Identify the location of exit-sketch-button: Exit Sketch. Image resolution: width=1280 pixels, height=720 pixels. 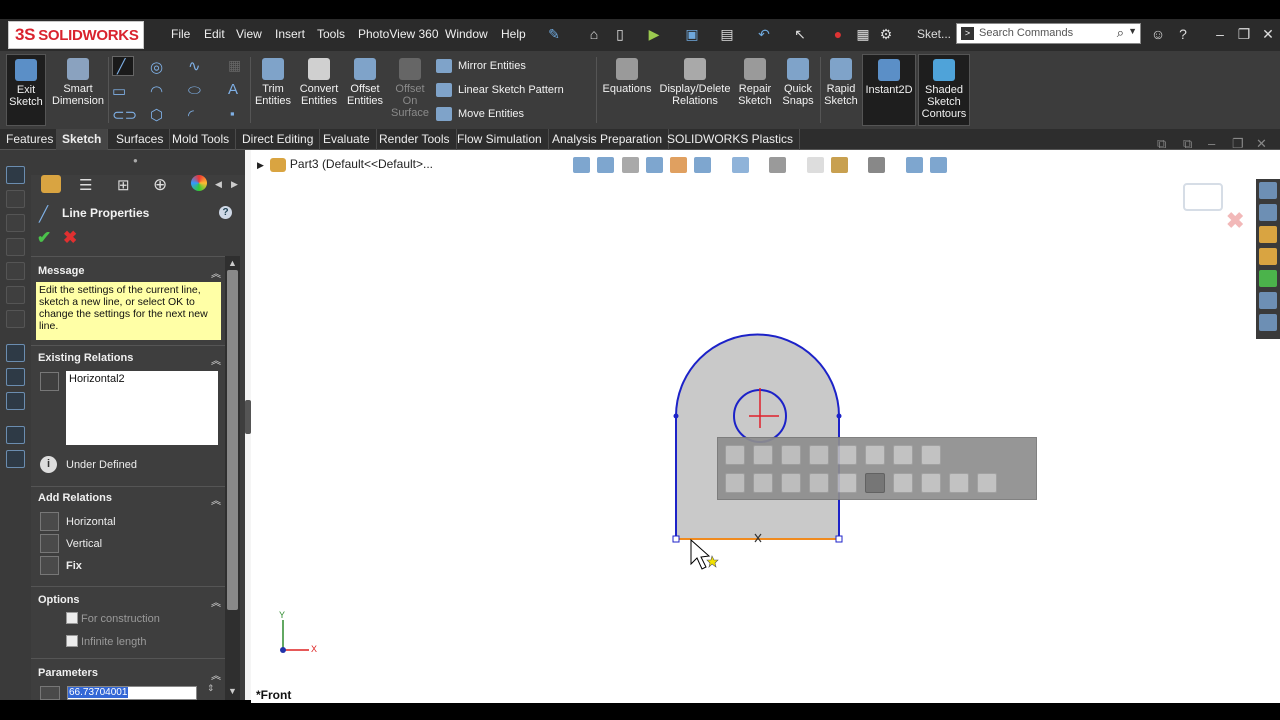
(26, 90).